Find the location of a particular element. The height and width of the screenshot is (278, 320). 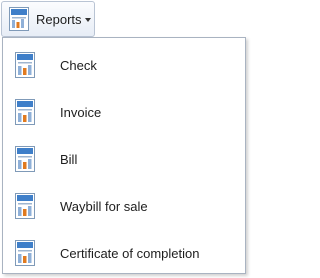

menu-item-waybill-for-sale: Waybill for sale is located at coordinates (124, 206).